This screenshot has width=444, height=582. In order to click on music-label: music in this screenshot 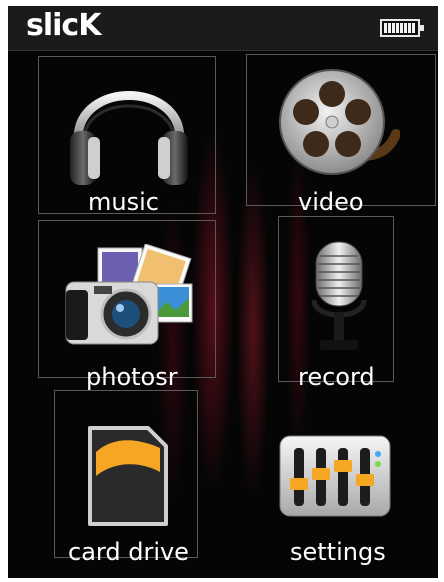, I will do `click(123, 202)`.